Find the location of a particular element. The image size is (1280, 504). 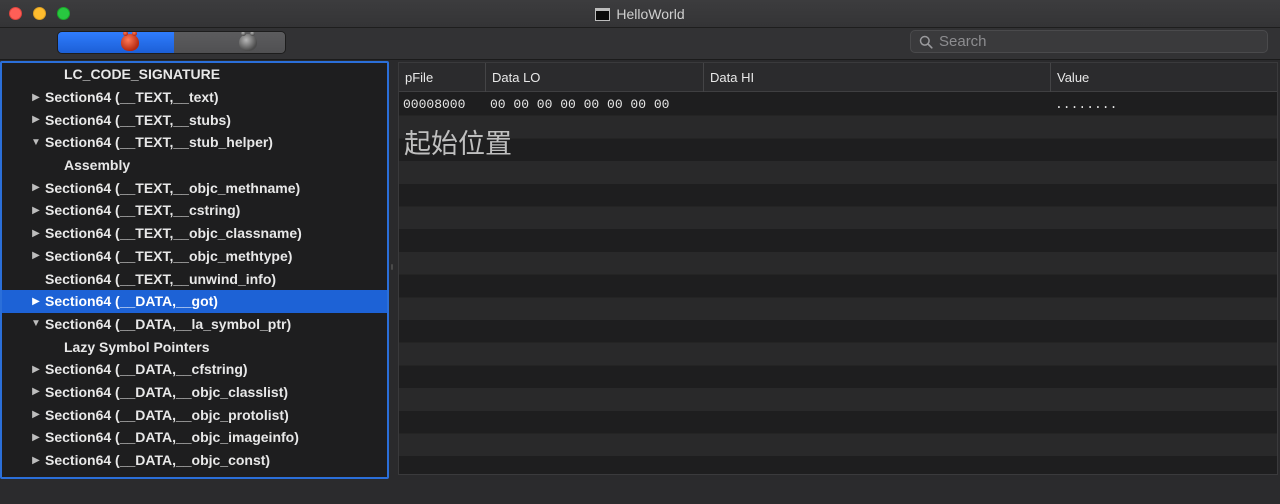

column-header-pfile: pFile is located at coordinates (442, 77).